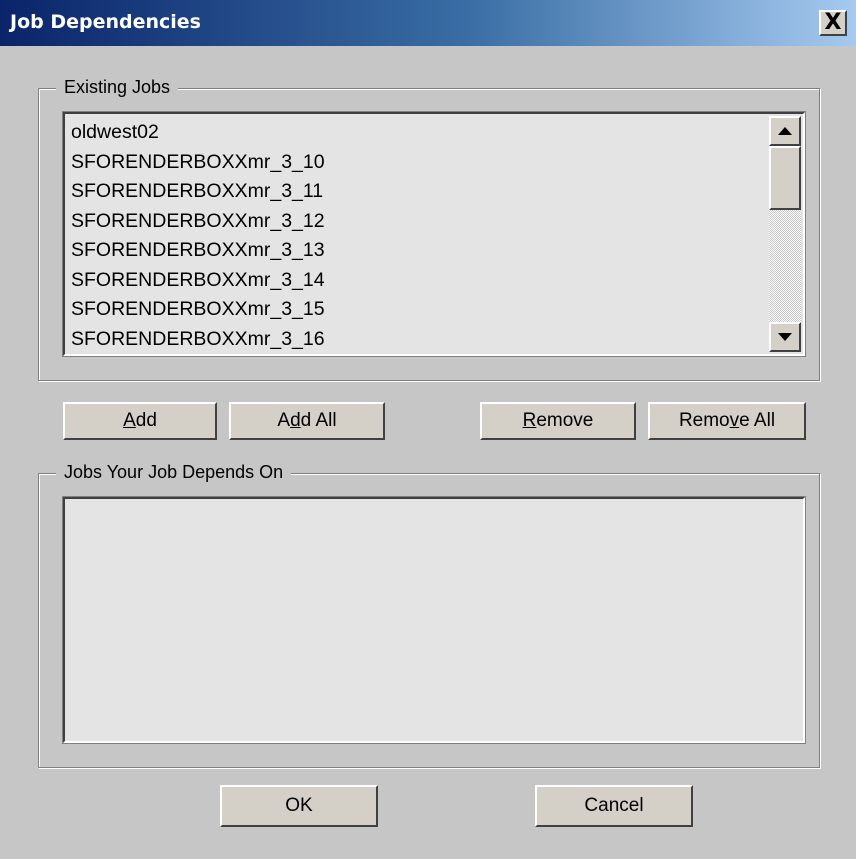  What do you see at coordinates (295, 420) in the screenshot?
I see `add-all-button-accel: d` at bounding box center [295, 420].